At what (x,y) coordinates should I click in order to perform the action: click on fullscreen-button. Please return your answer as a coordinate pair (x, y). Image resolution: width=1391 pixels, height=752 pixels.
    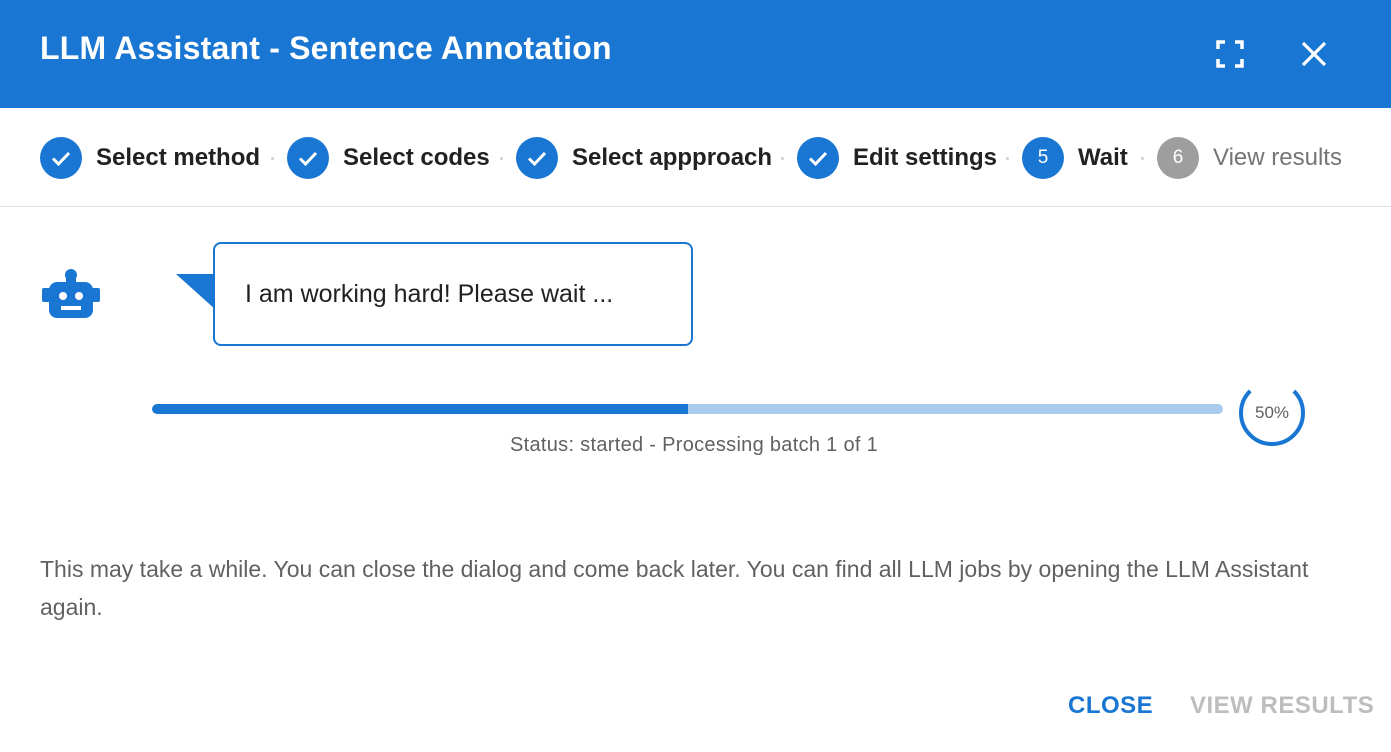
    Looking at the image, I should click on (1230, 54).